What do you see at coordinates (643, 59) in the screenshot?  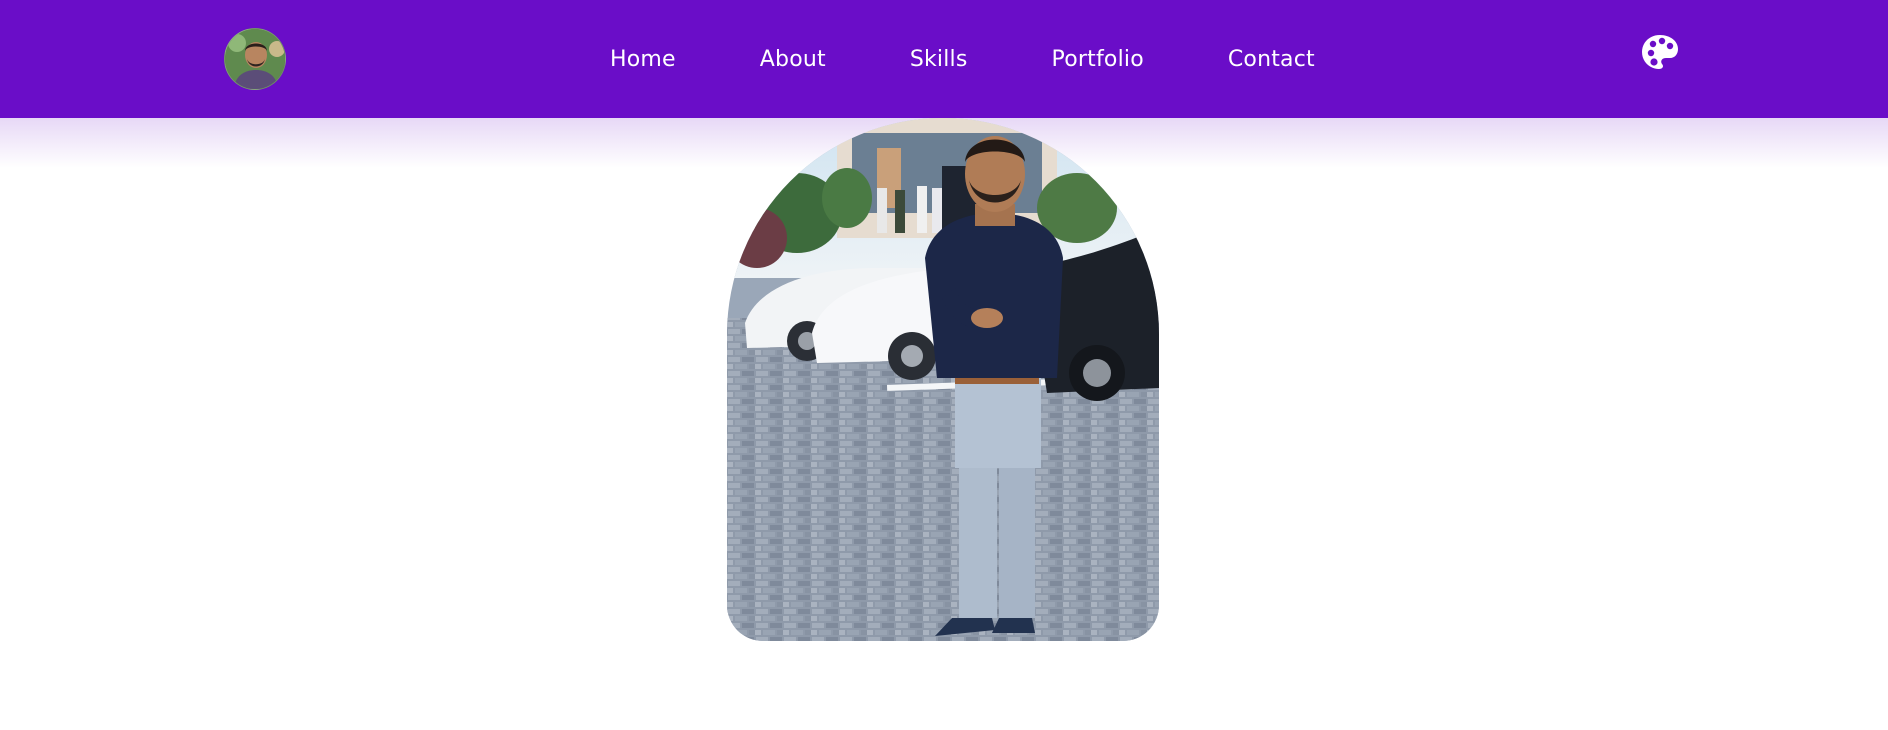 I see `nav-link-home: Home` at bounding box center [643, 59].